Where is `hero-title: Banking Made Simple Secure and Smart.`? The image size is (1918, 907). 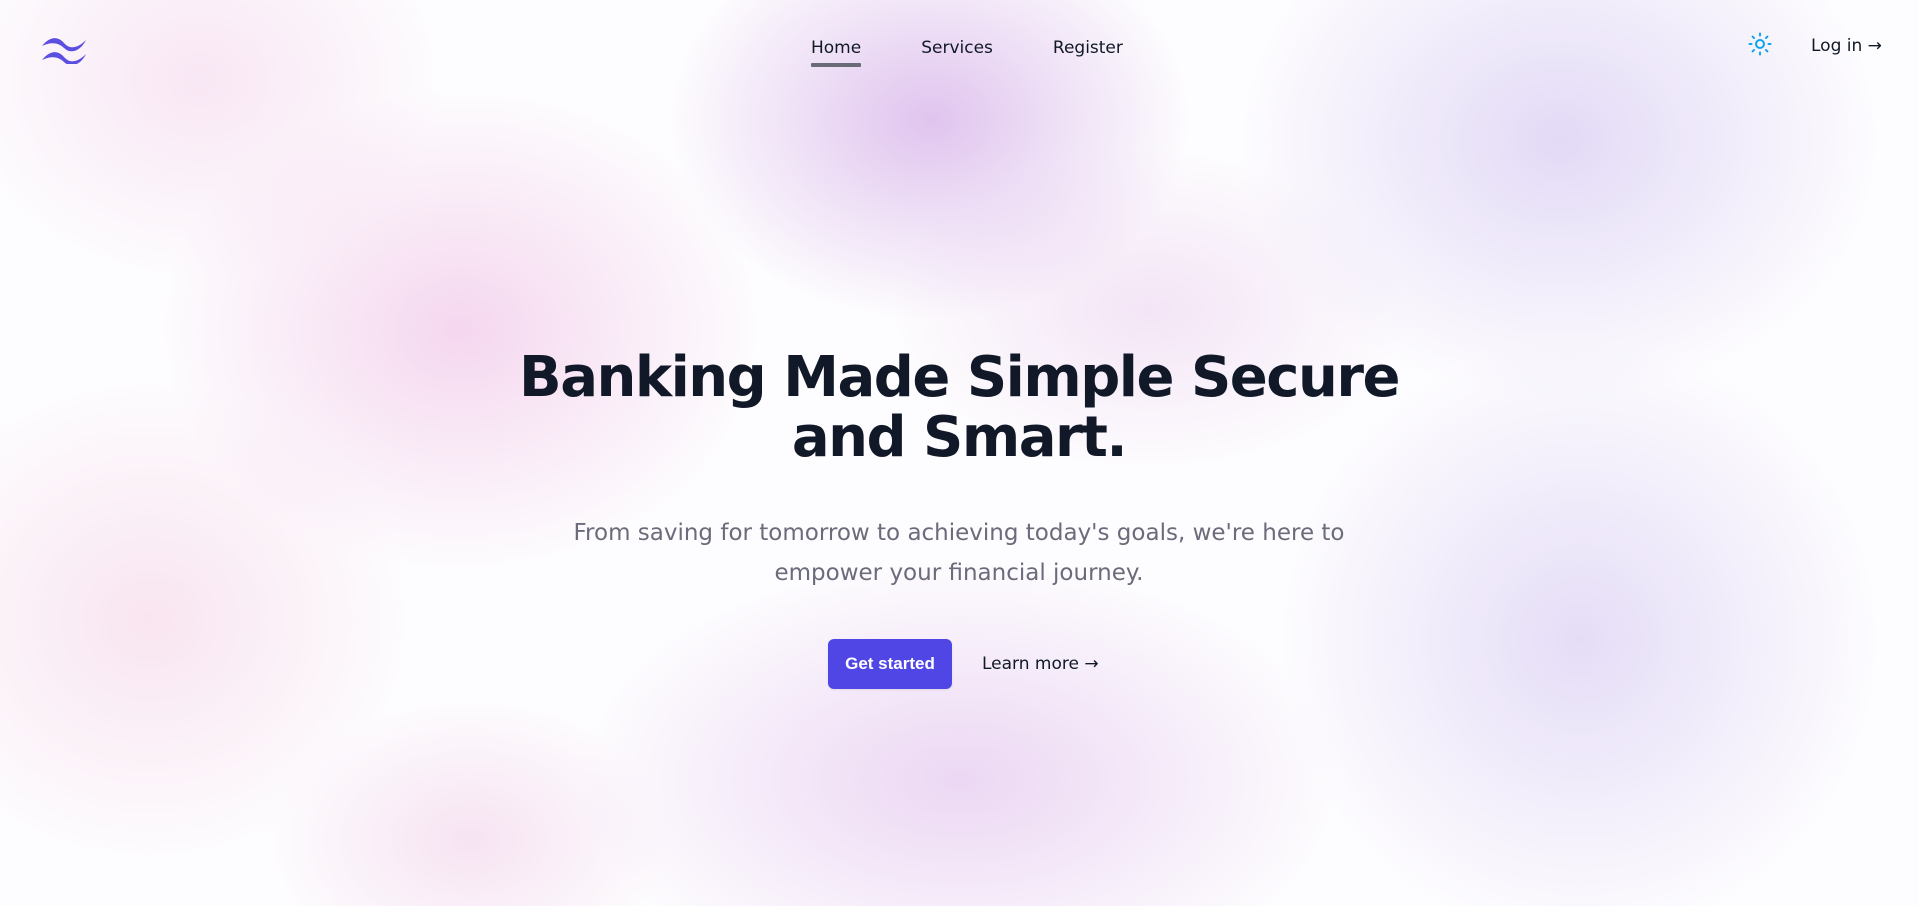
hero-title: Banking Made Simple Secure and Smart. is located at coordinates (959, 408).